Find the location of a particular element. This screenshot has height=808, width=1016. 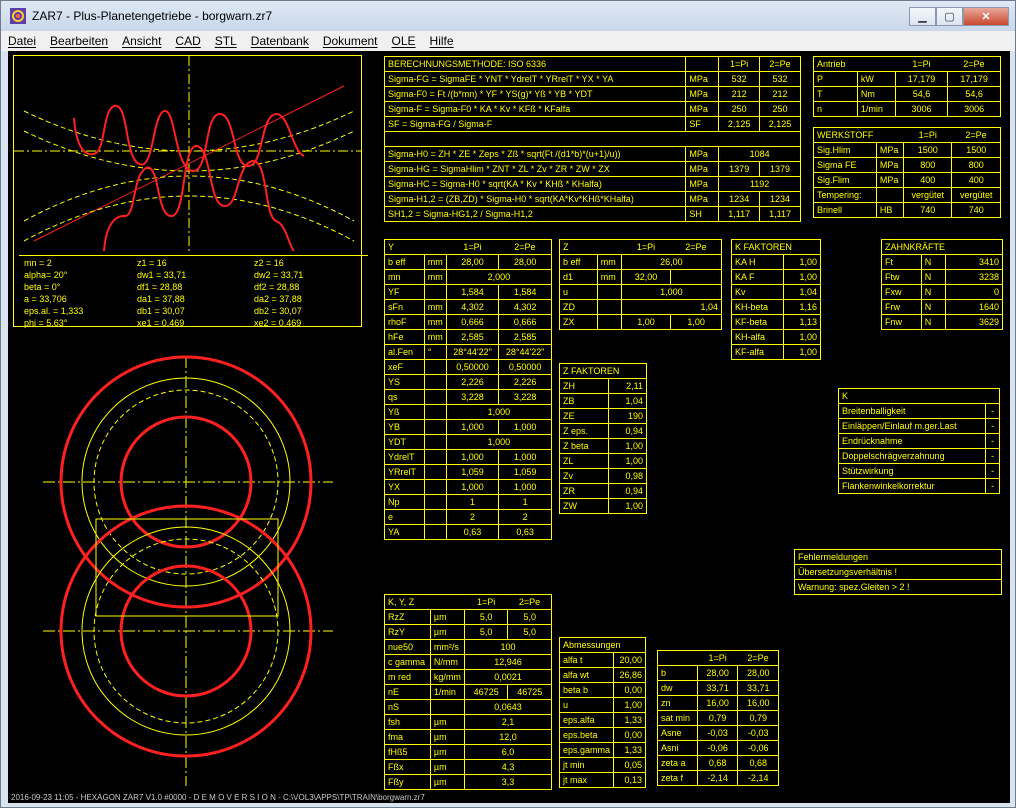

value: 12,946 is located at coordinates (508, 662).